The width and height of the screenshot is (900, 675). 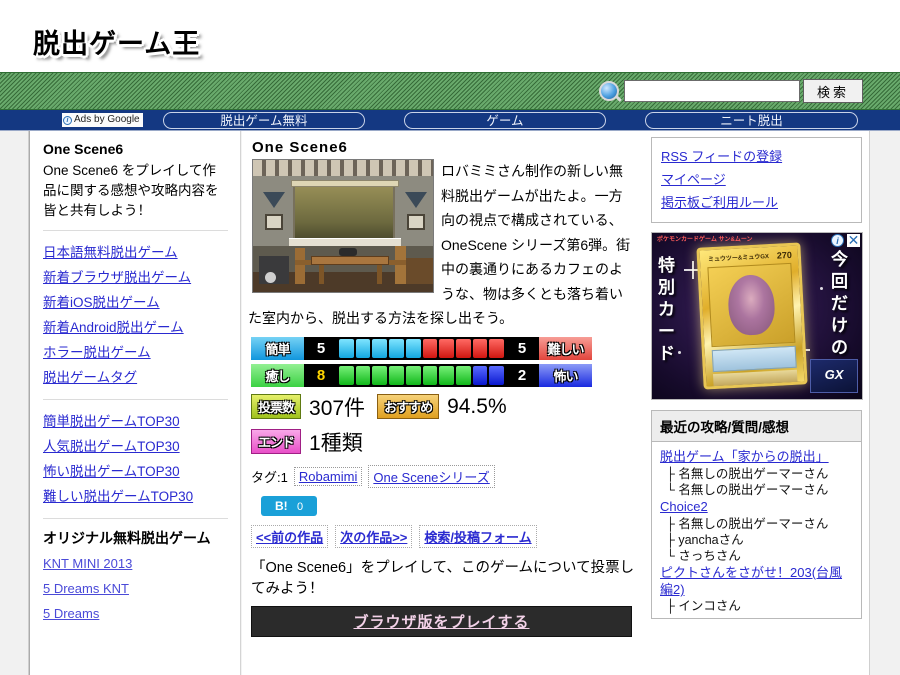 I want to click on sidebar-item-horror-escape: ホラー脱出ゲーム, so click(x=135, y=352).